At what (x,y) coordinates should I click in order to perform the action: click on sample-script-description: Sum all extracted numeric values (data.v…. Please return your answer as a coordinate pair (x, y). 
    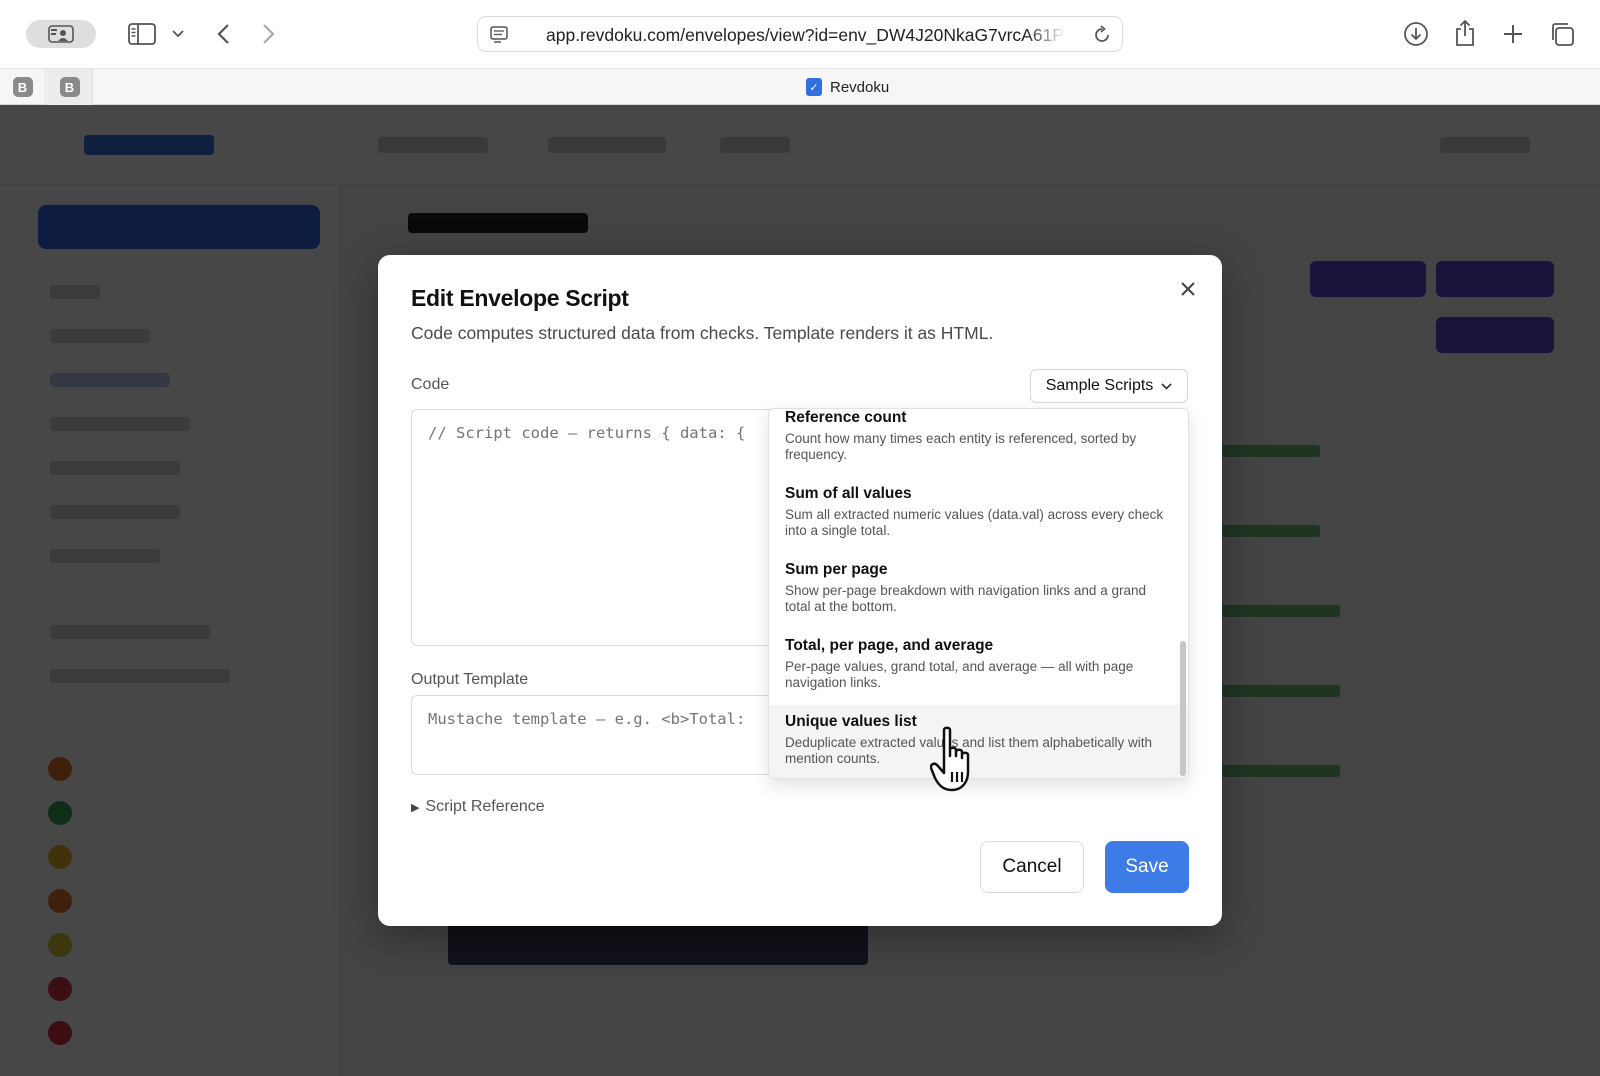
    Looking at the image, I should click on (974, 522).